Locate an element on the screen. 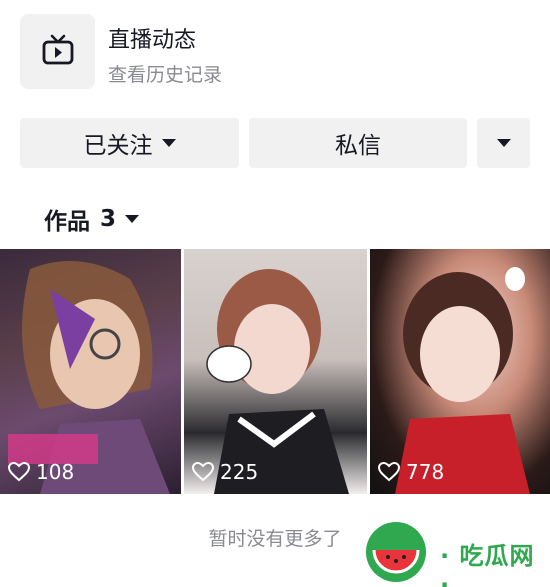 The height and width of the screenshot is (587, 550). followed-label: 已关注 is located at coordinates (118, 146).